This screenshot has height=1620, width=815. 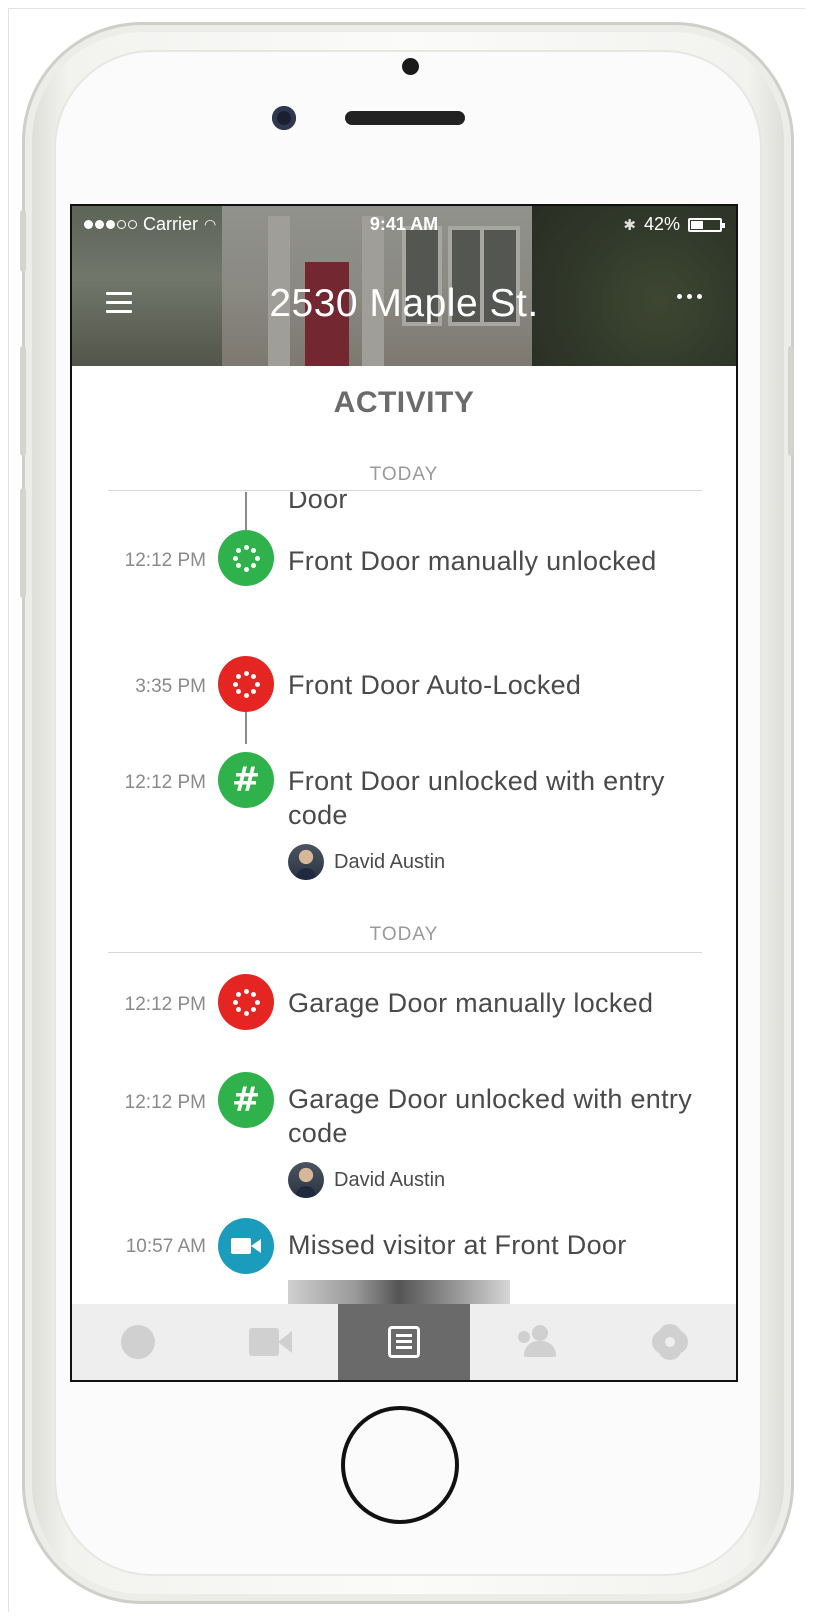 I want to click on unlock-ring-icon, so click(x=246, y=558).